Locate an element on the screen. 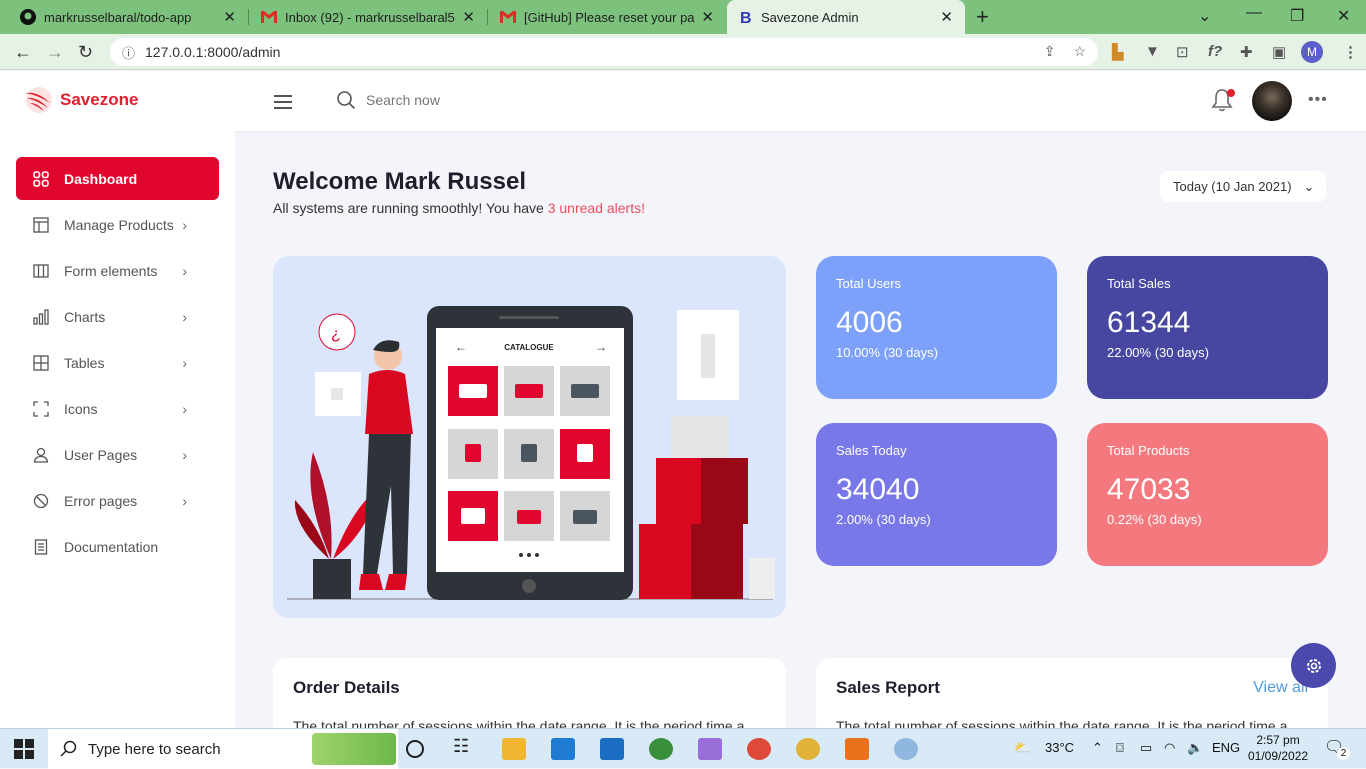  sidebar-item-manage-products: Manage Products › is located at coordinates (117, 224).